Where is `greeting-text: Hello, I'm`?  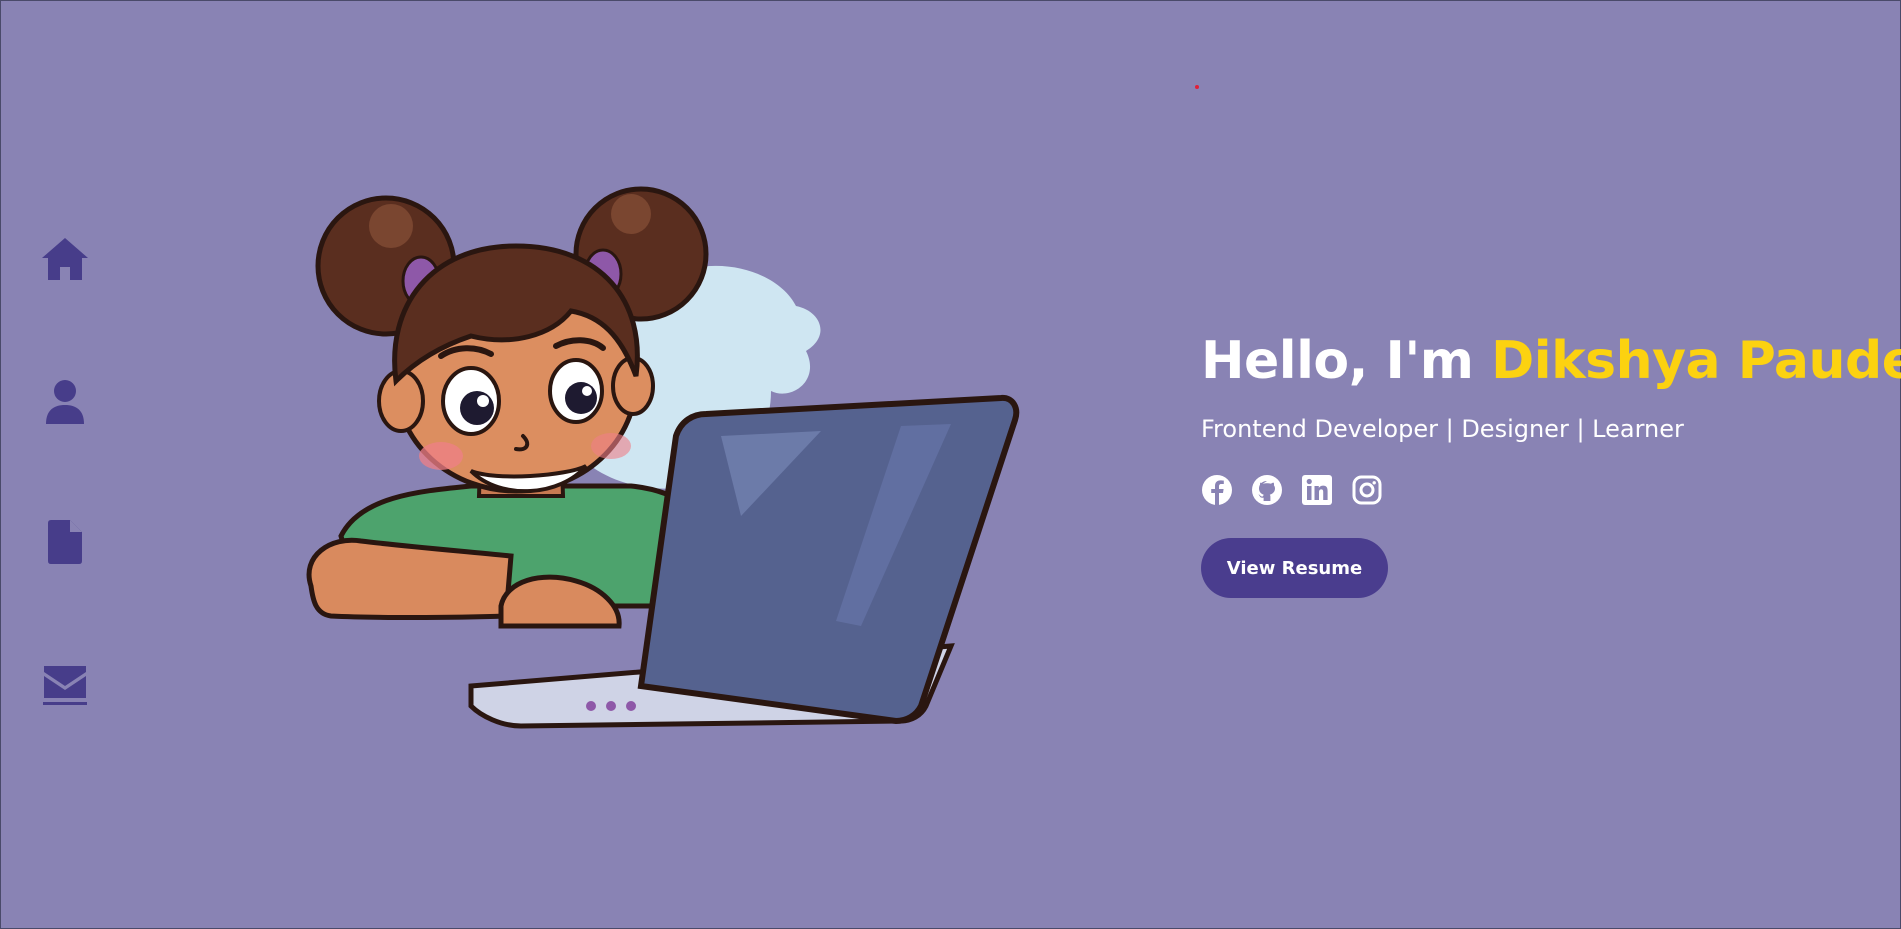
greeting-text: Hello, I'm is located at coordinates (1346, 361).